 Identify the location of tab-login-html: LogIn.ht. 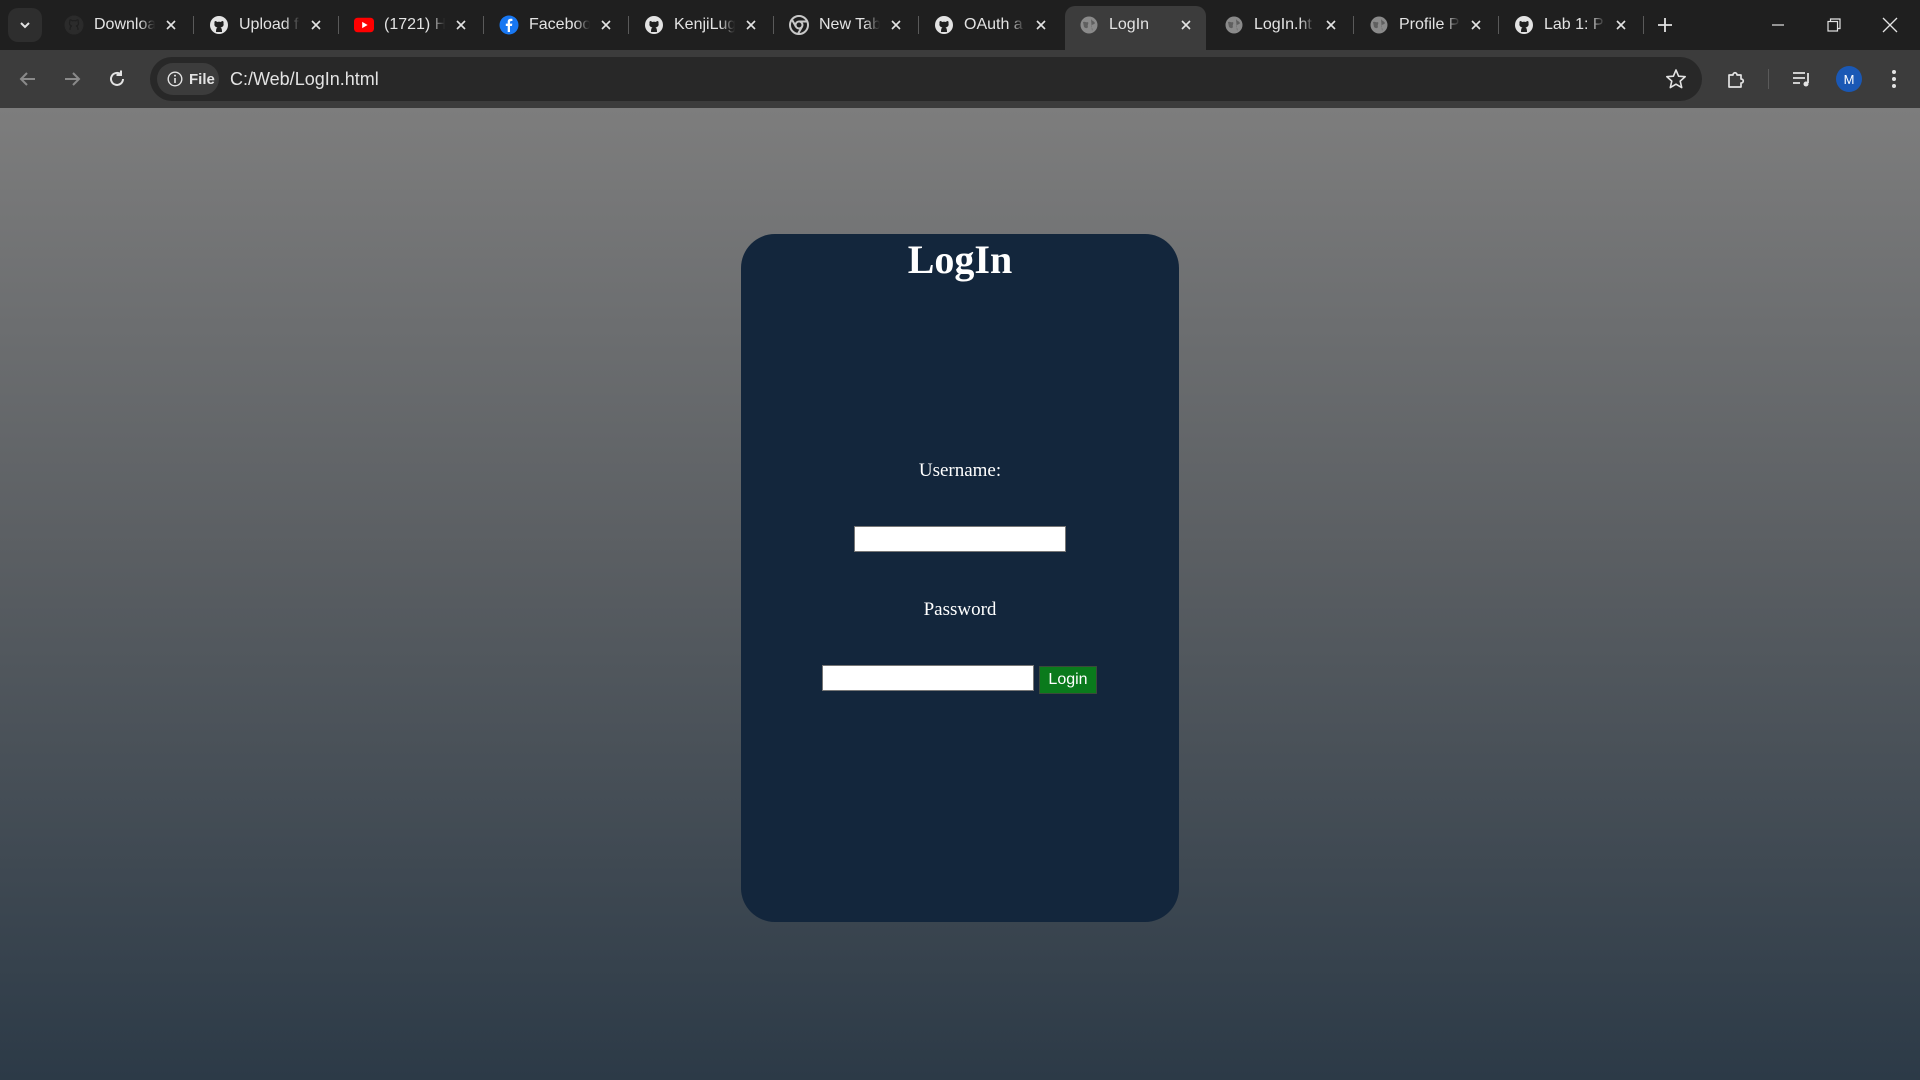
(1280, 25).